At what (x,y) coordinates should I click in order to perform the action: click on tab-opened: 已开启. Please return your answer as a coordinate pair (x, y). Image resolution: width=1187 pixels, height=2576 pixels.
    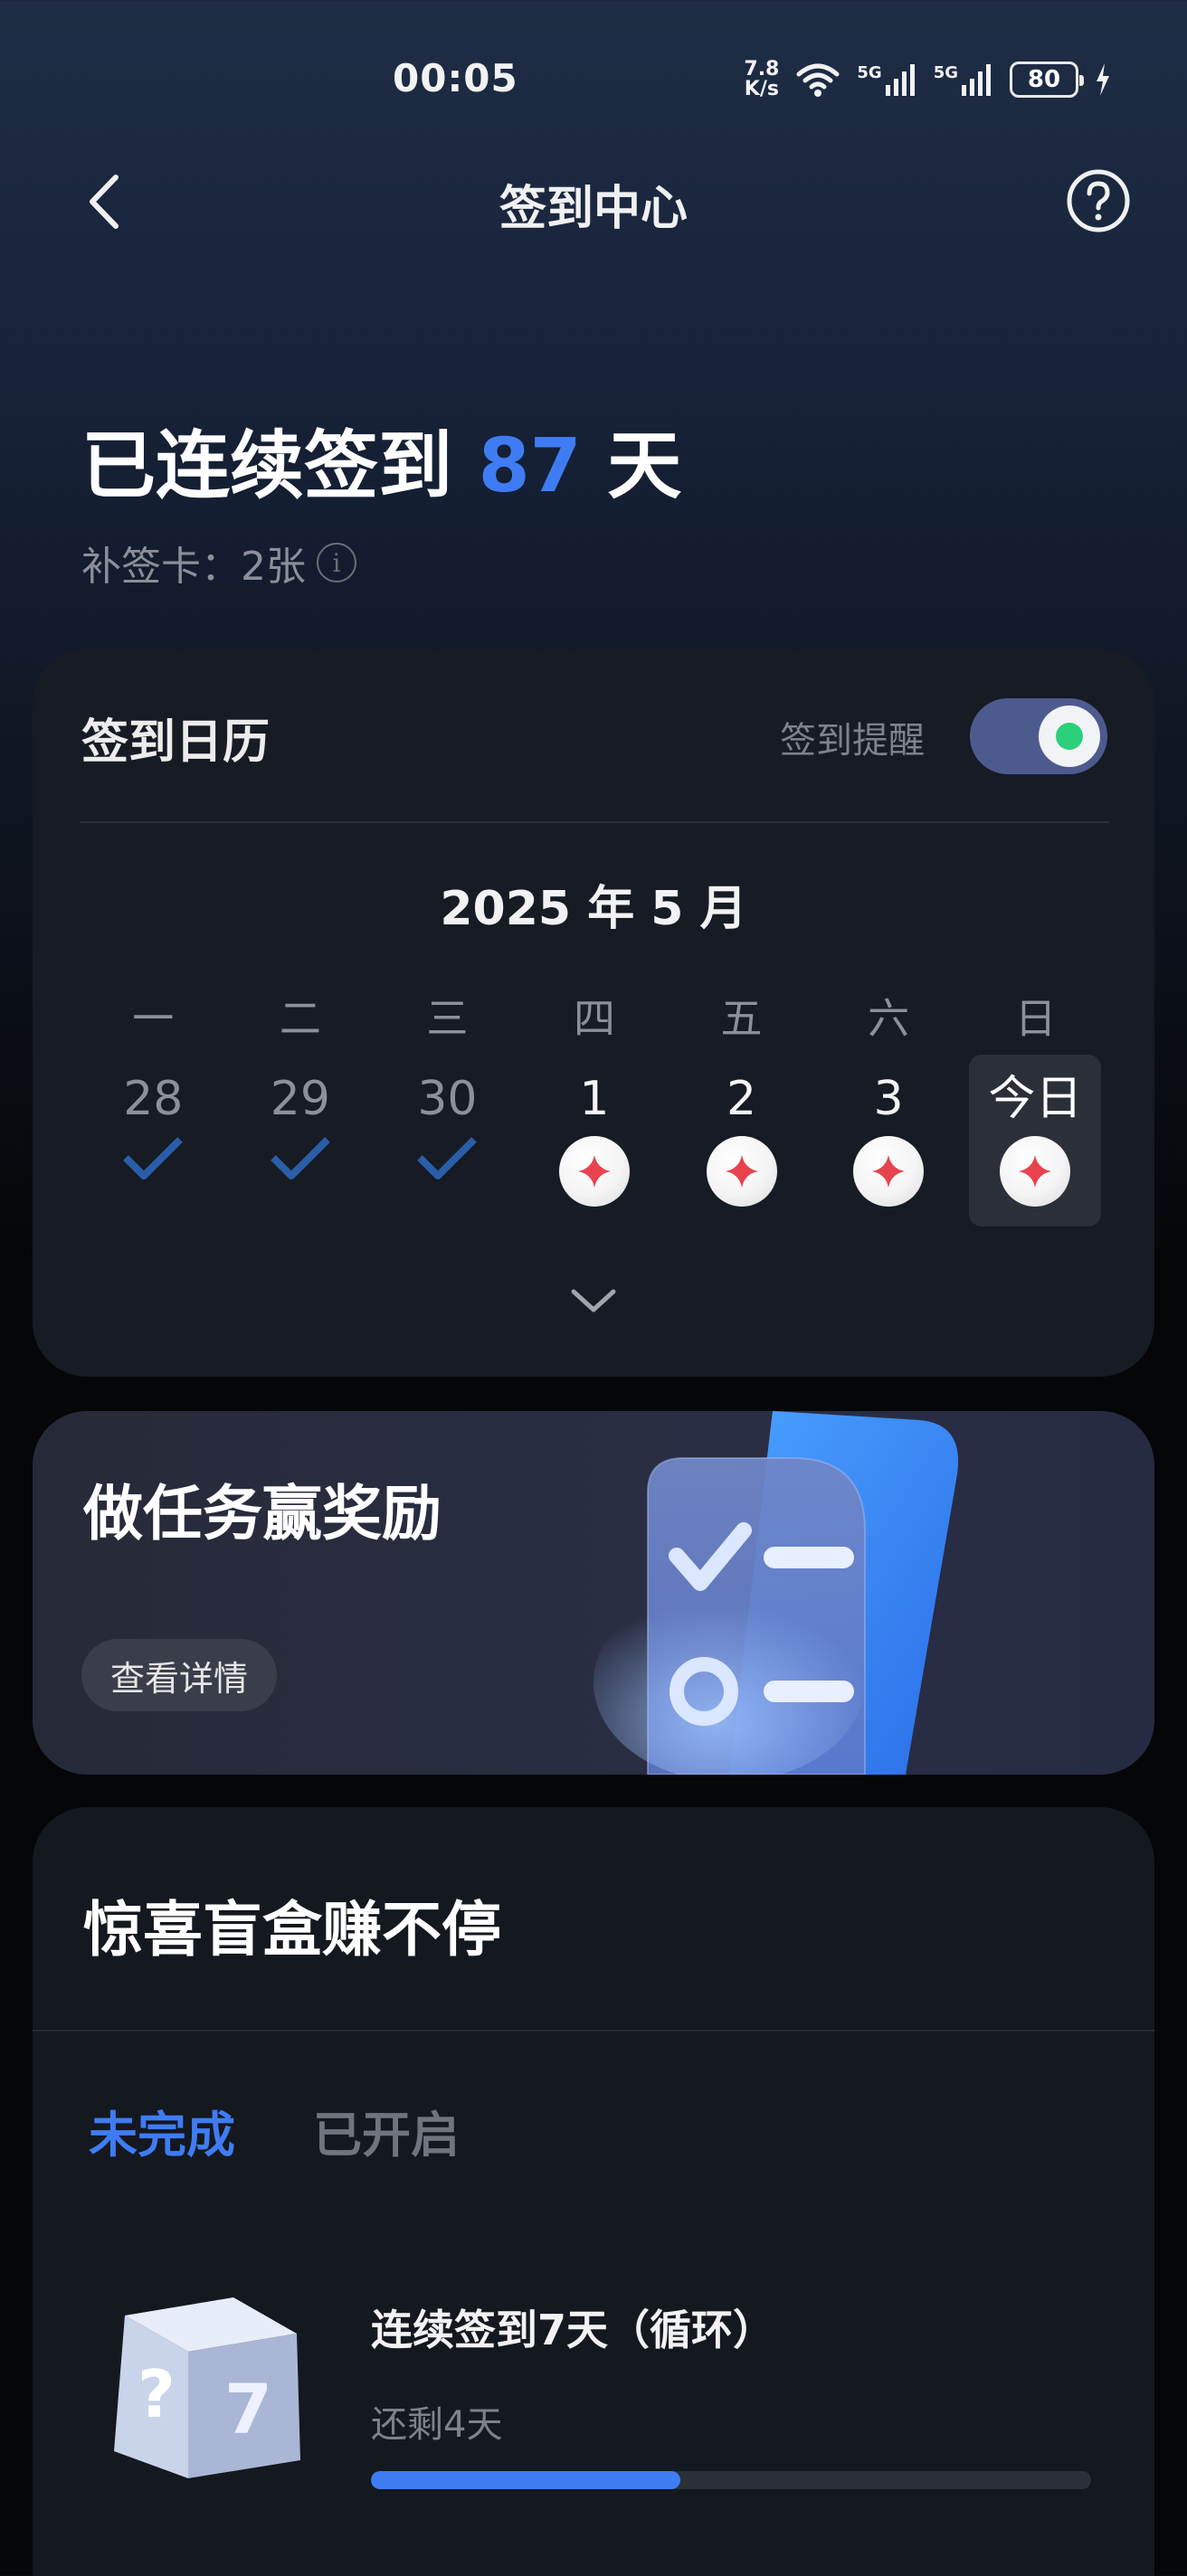
    Looking at the image, I should click on (386, 2130).